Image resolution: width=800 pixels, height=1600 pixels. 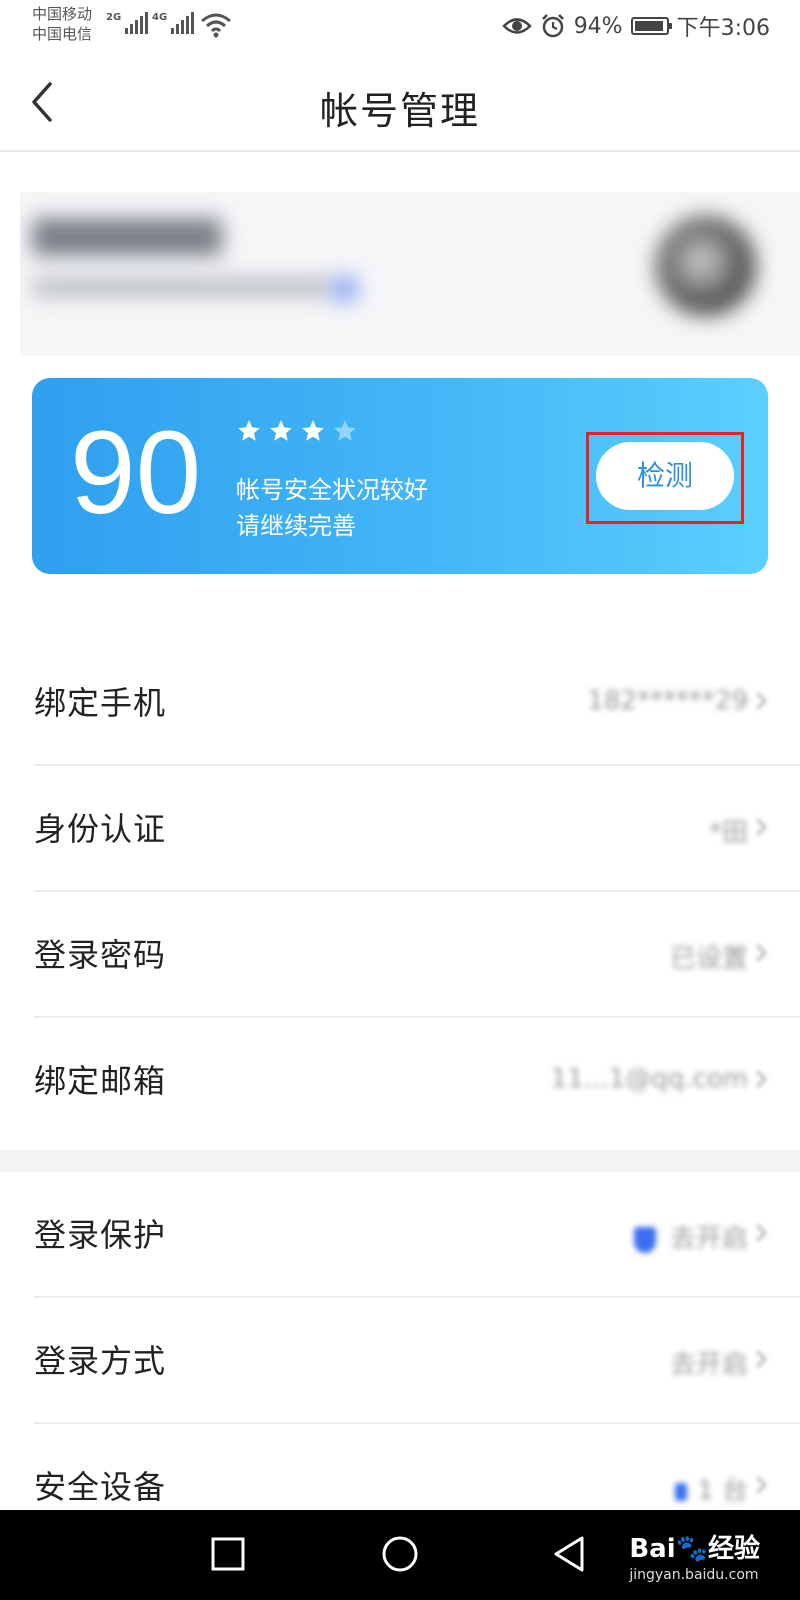 I want to click on security-status-text: 帐号安全状况较好, so click(x=332, y=490).